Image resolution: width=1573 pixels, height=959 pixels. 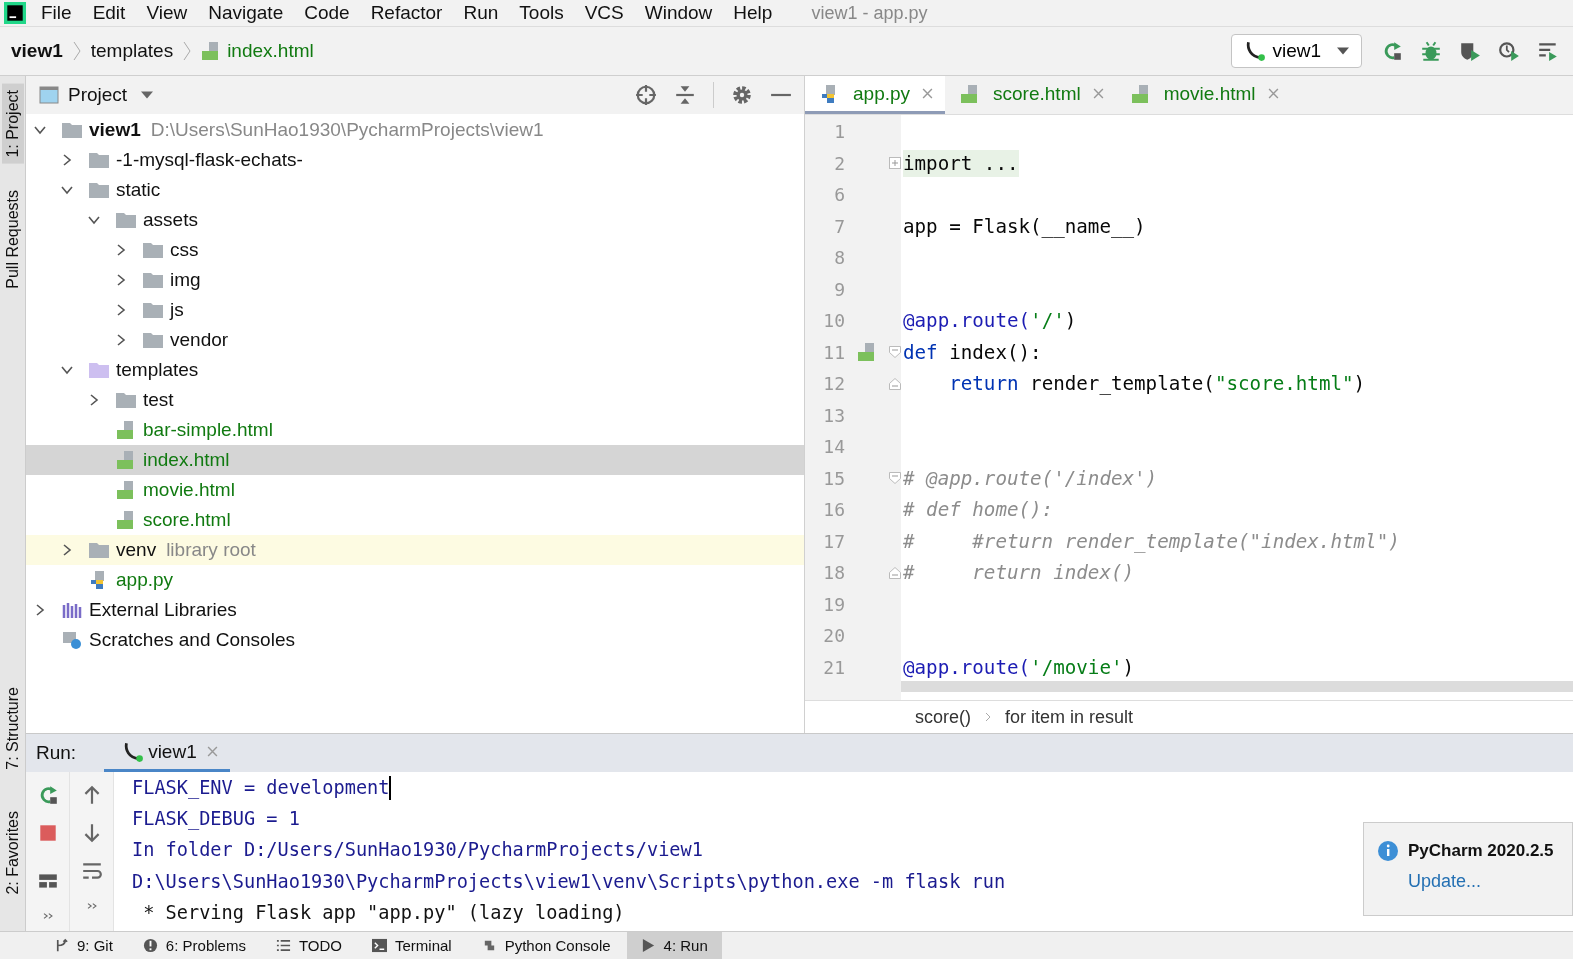 What do you see at coordinates (167, 13) in the screenshot?
I see `menu-item: View` at bounding box center [167, 13].